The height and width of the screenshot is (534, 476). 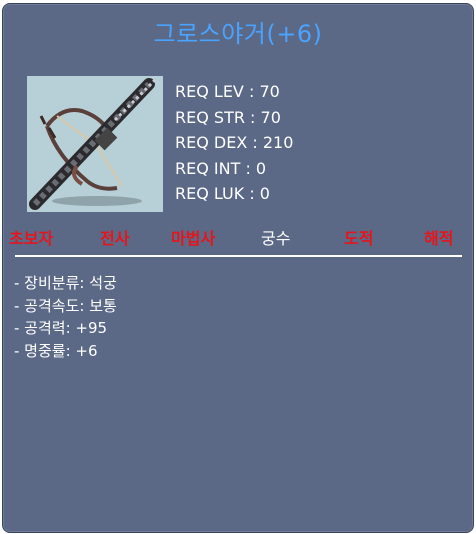 I want to click on job-magician: 마법사, so click(x=193, y=238).